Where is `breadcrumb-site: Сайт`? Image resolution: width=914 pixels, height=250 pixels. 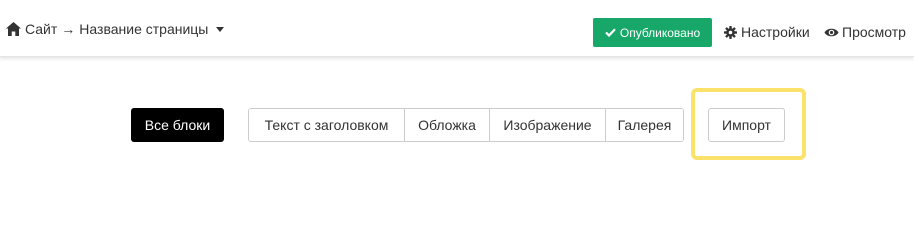
breadcrumb-site: Сайт is located at coordinates (41, 29).